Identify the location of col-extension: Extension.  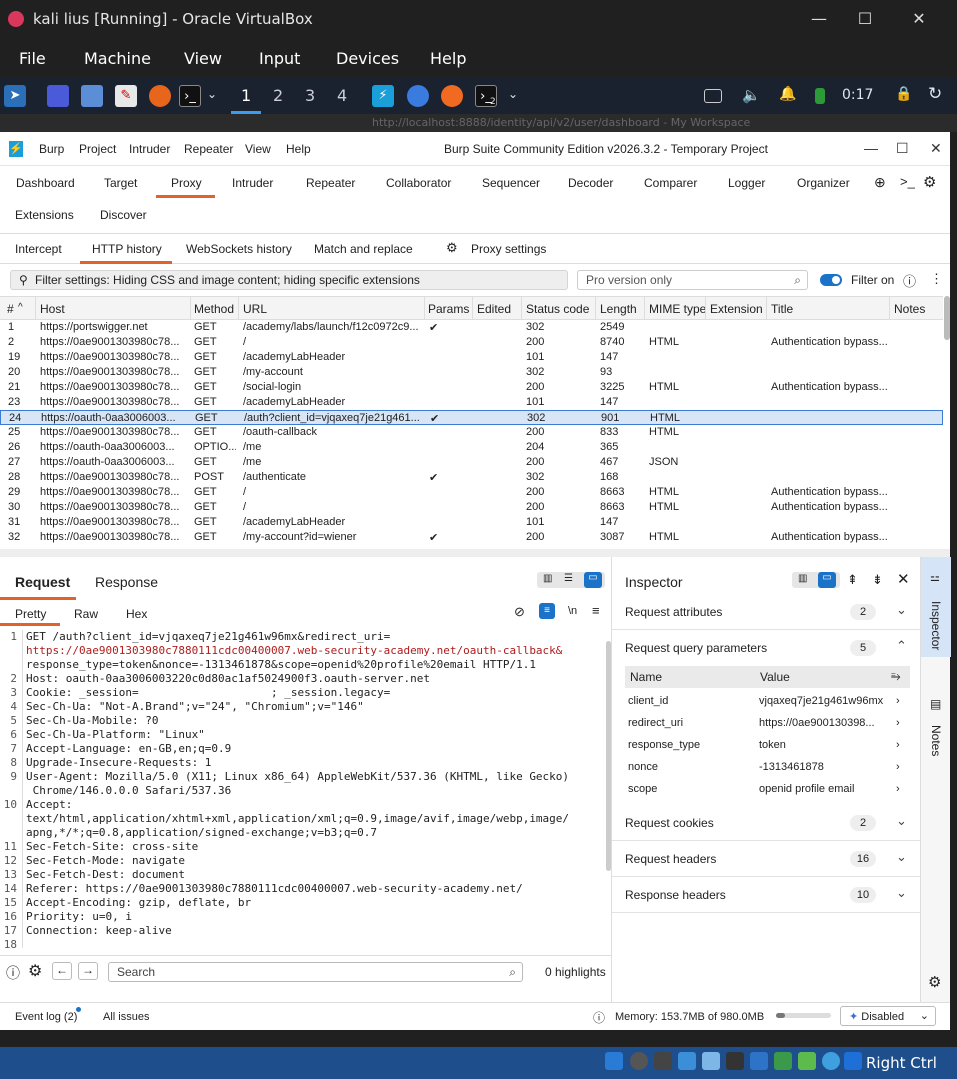
(736, 309).